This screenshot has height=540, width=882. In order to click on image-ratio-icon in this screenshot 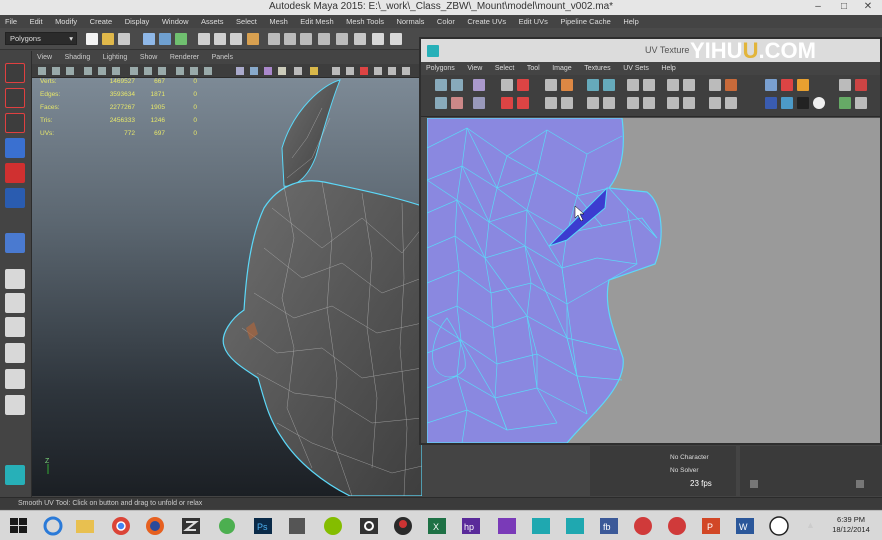, I will do `click(819, 103)`.